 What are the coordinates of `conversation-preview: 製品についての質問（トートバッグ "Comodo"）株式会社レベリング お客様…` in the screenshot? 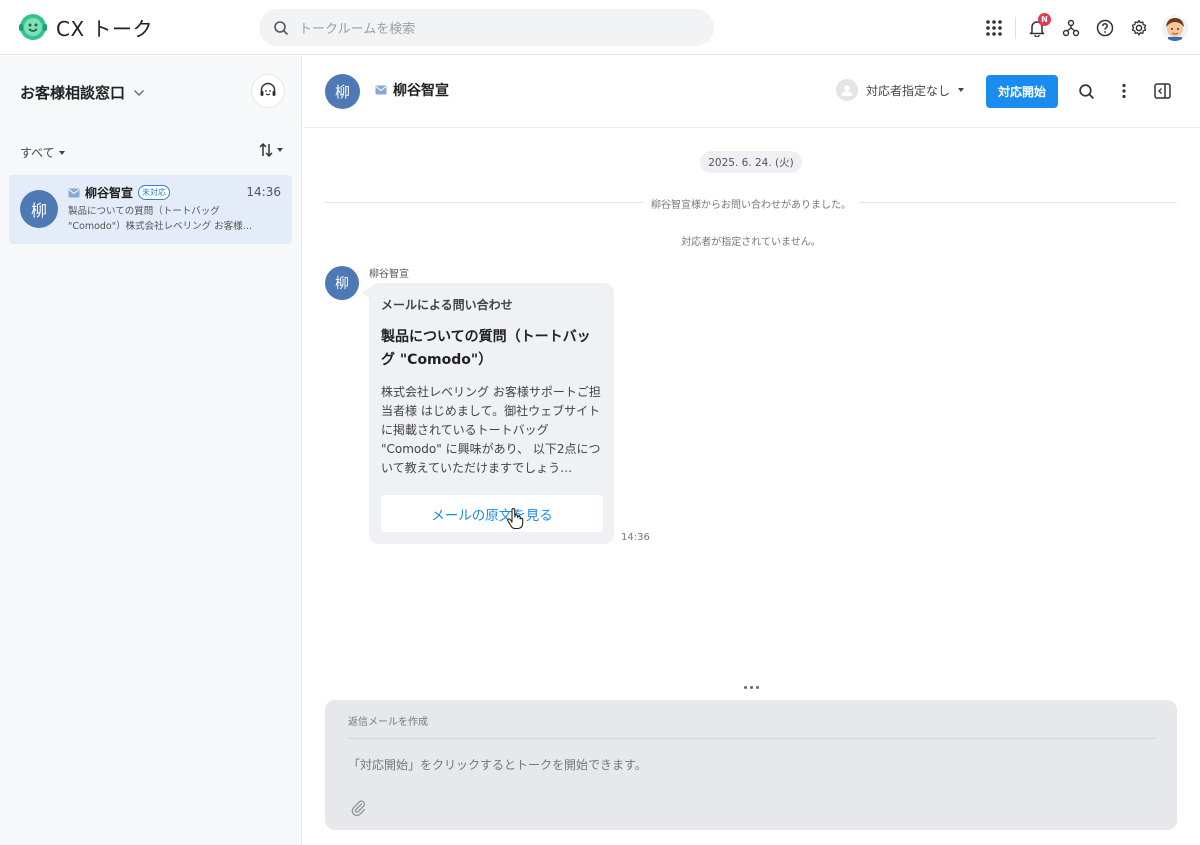 It's located at (160, 219).